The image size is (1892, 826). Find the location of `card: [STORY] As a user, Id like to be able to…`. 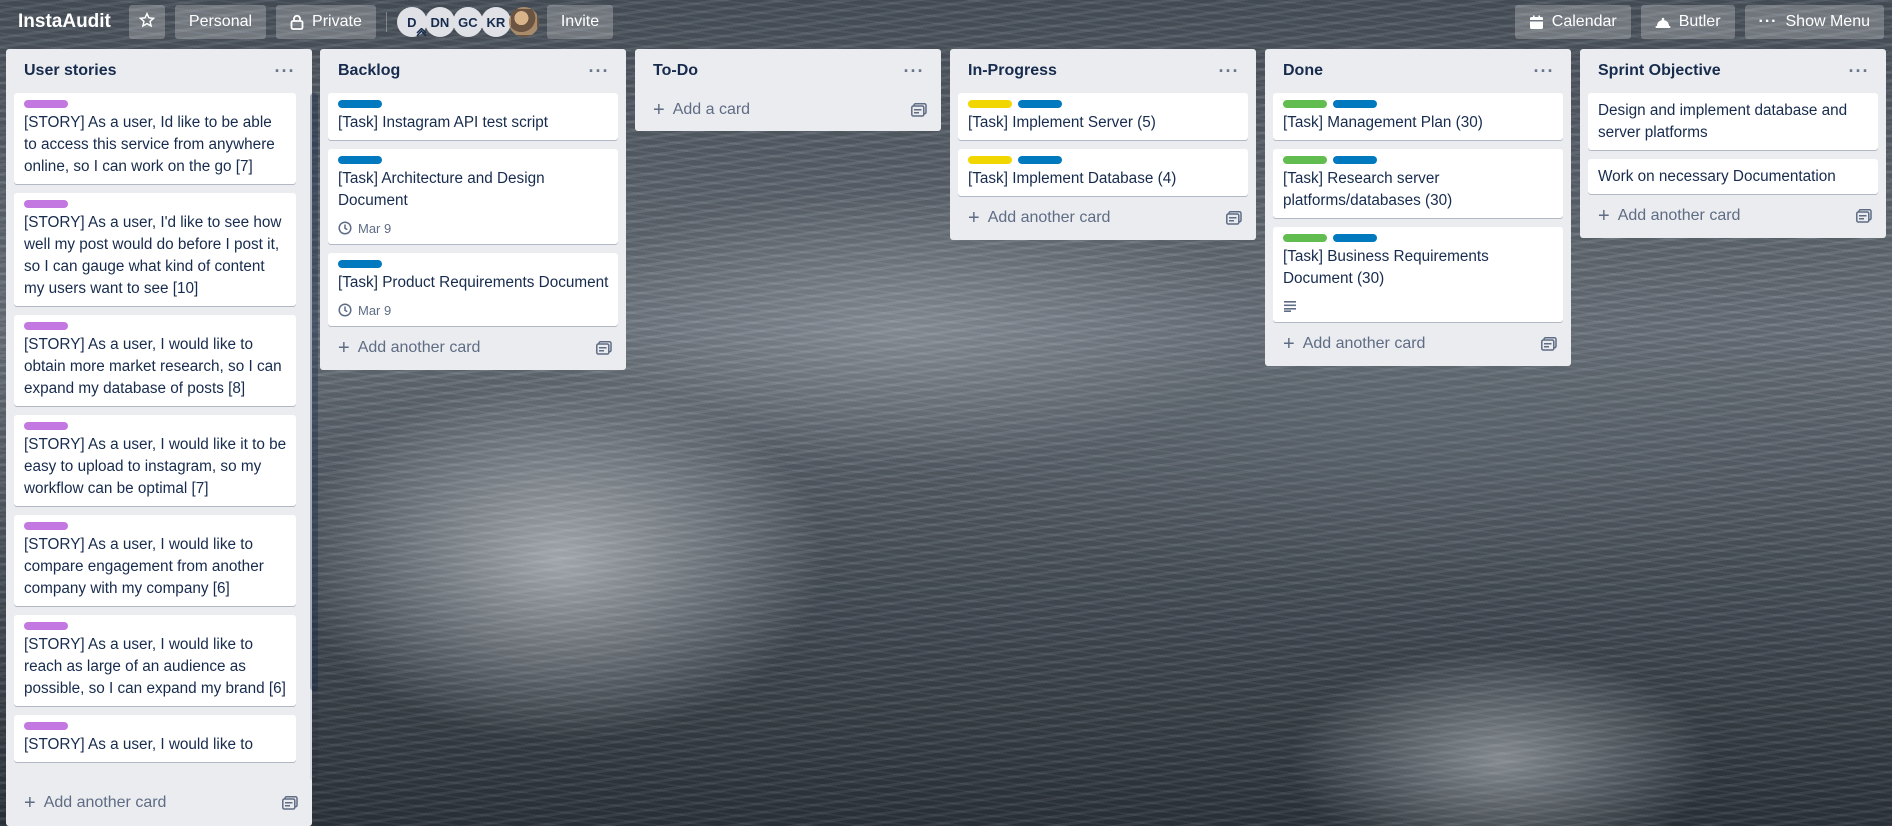

card: [STORY] As a user, Id like to be able to… is located at coordinates (155, 138).